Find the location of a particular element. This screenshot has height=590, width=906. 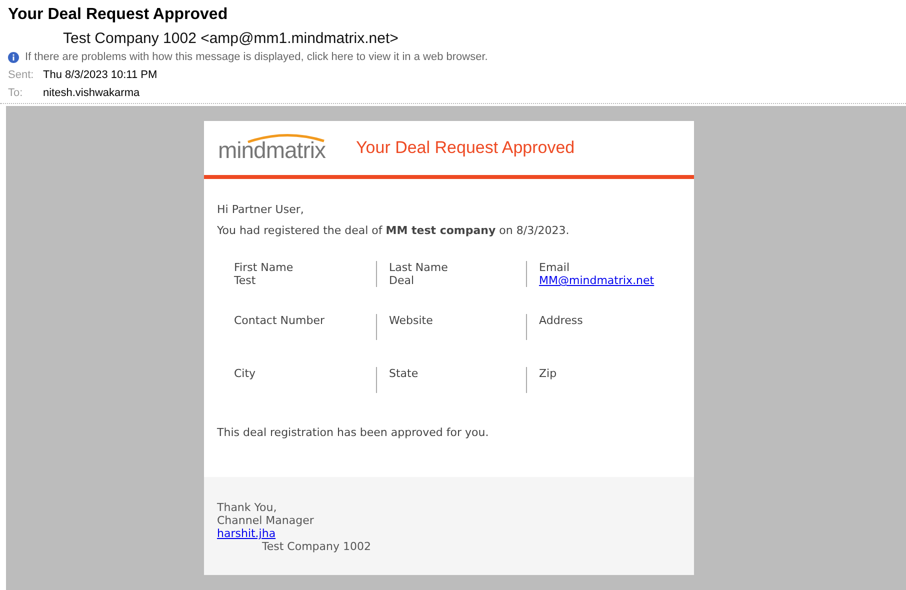

sent-label: Sent: is located at coordinates (21, 75).